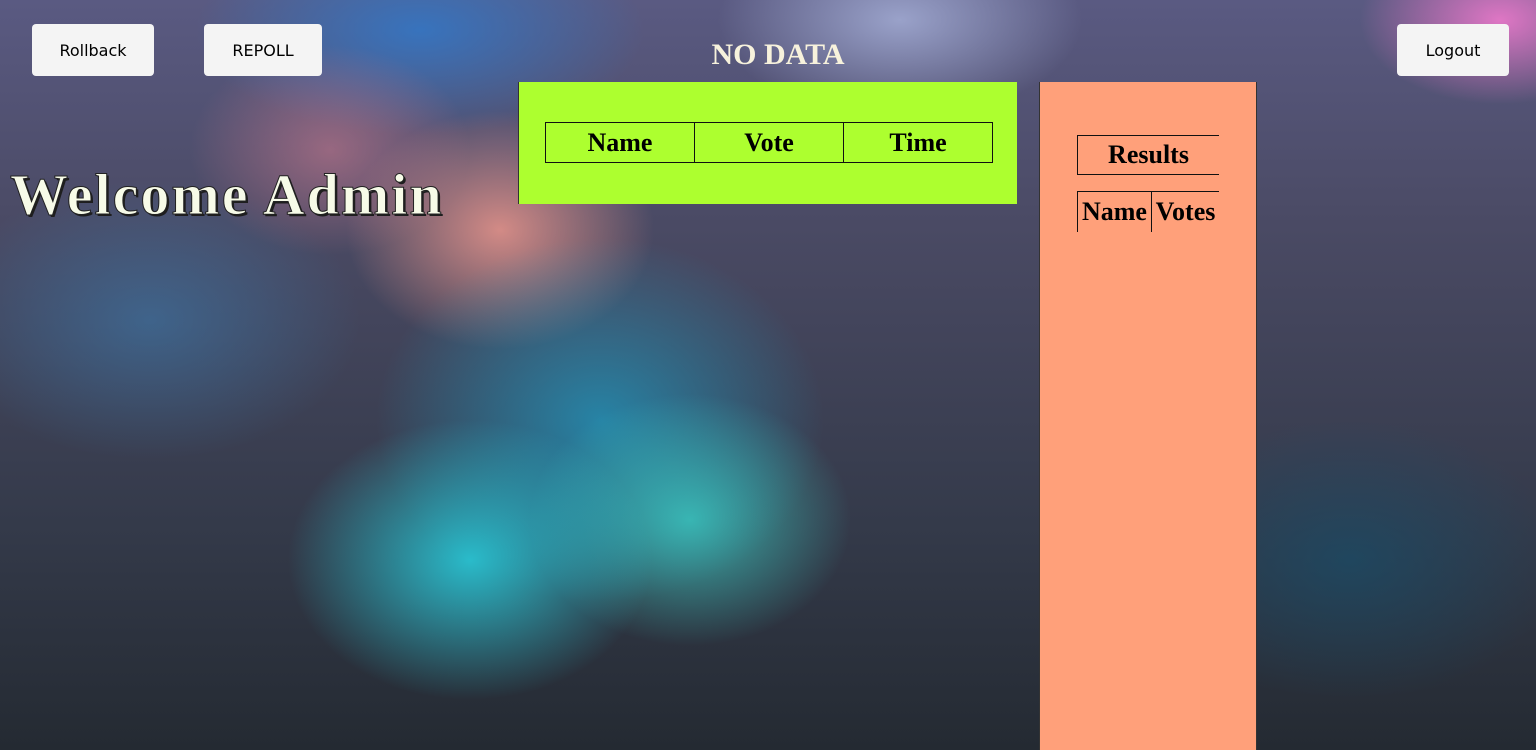 The image size is (1536, 750). What do you see at coordinates (1148, 155) in the screenshot?
I see `results-title: Results` at bounding box center [1148, 155].